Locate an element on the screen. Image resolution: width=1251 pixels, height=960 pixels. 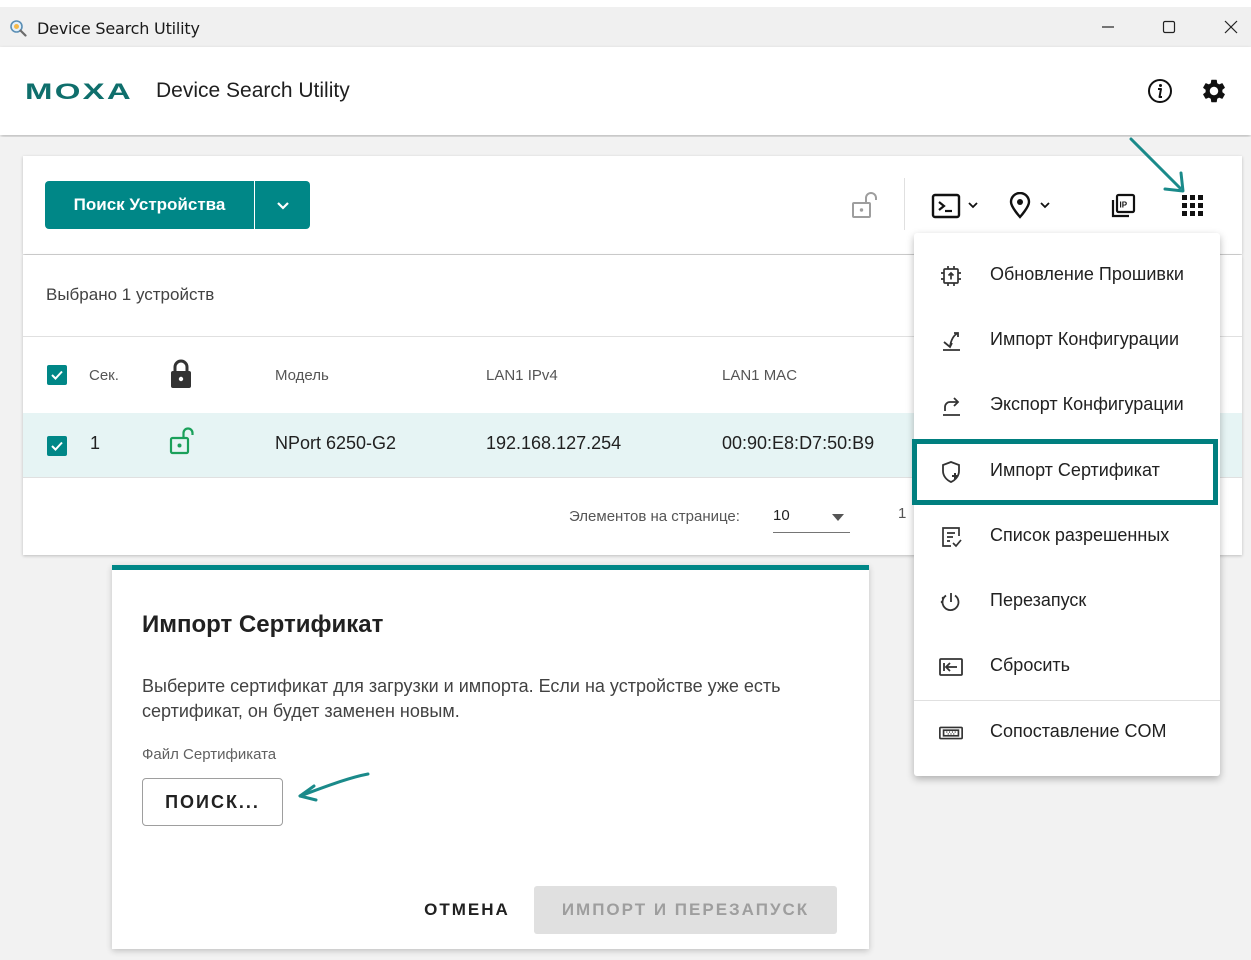
unlock-icon is located at coordinates (865, 205).